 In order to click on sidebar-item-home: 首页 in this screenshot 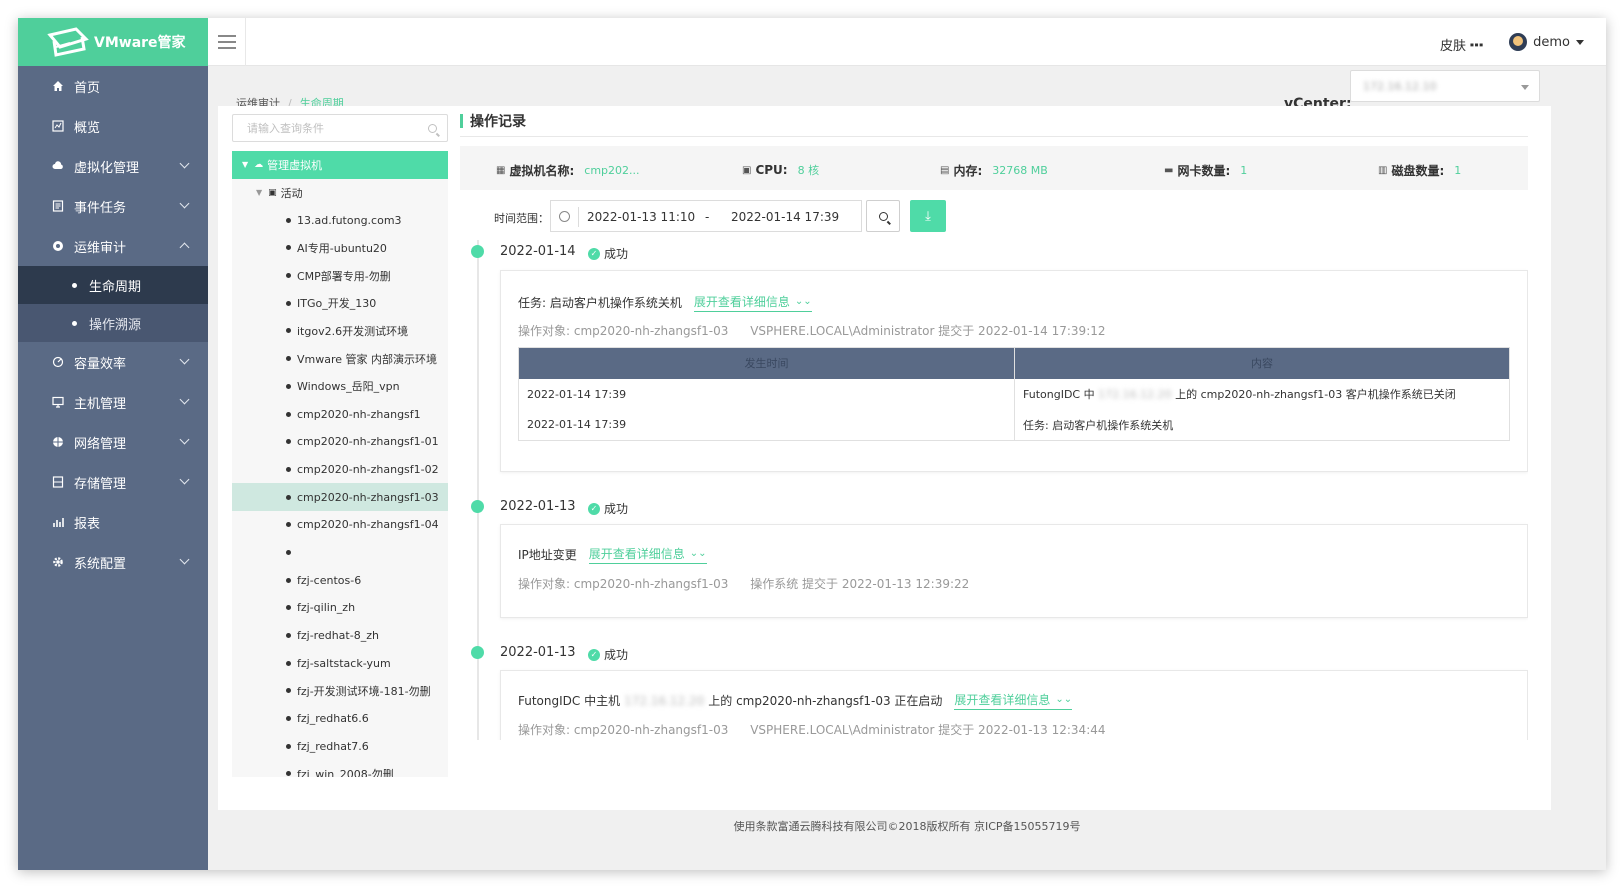, I will do `click(113, 86)`.